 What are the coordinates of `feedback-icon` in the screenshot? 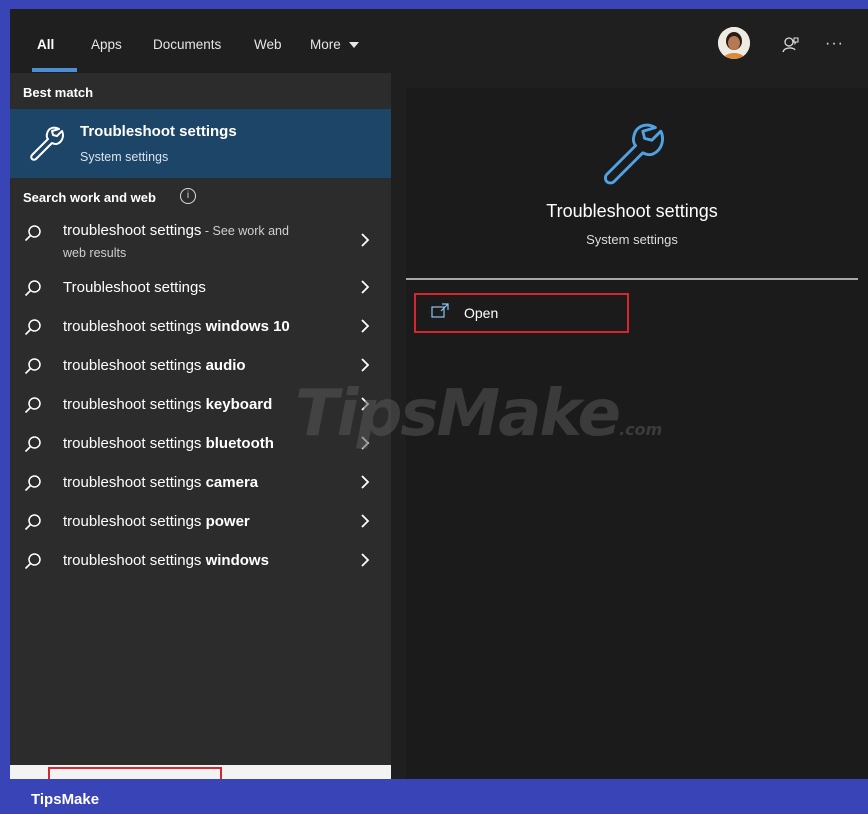 It's located at (790, 45).